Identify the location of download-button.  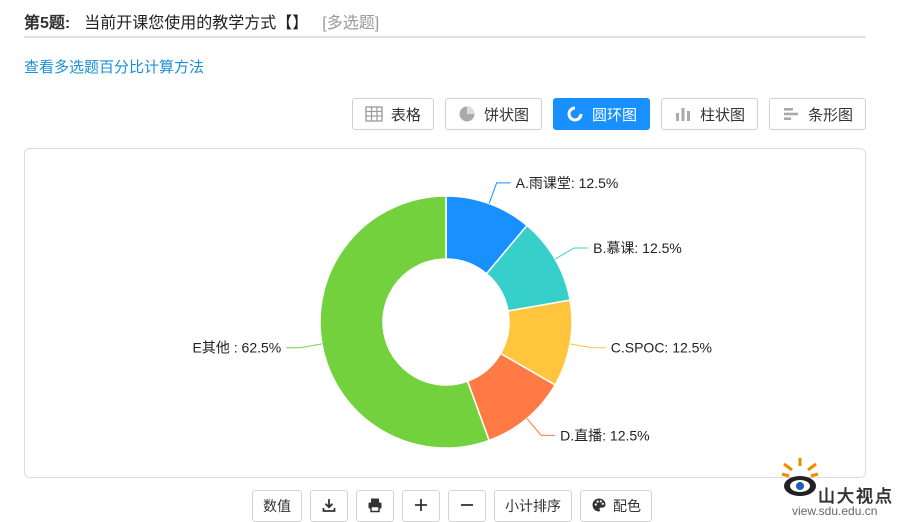
(329, 506).